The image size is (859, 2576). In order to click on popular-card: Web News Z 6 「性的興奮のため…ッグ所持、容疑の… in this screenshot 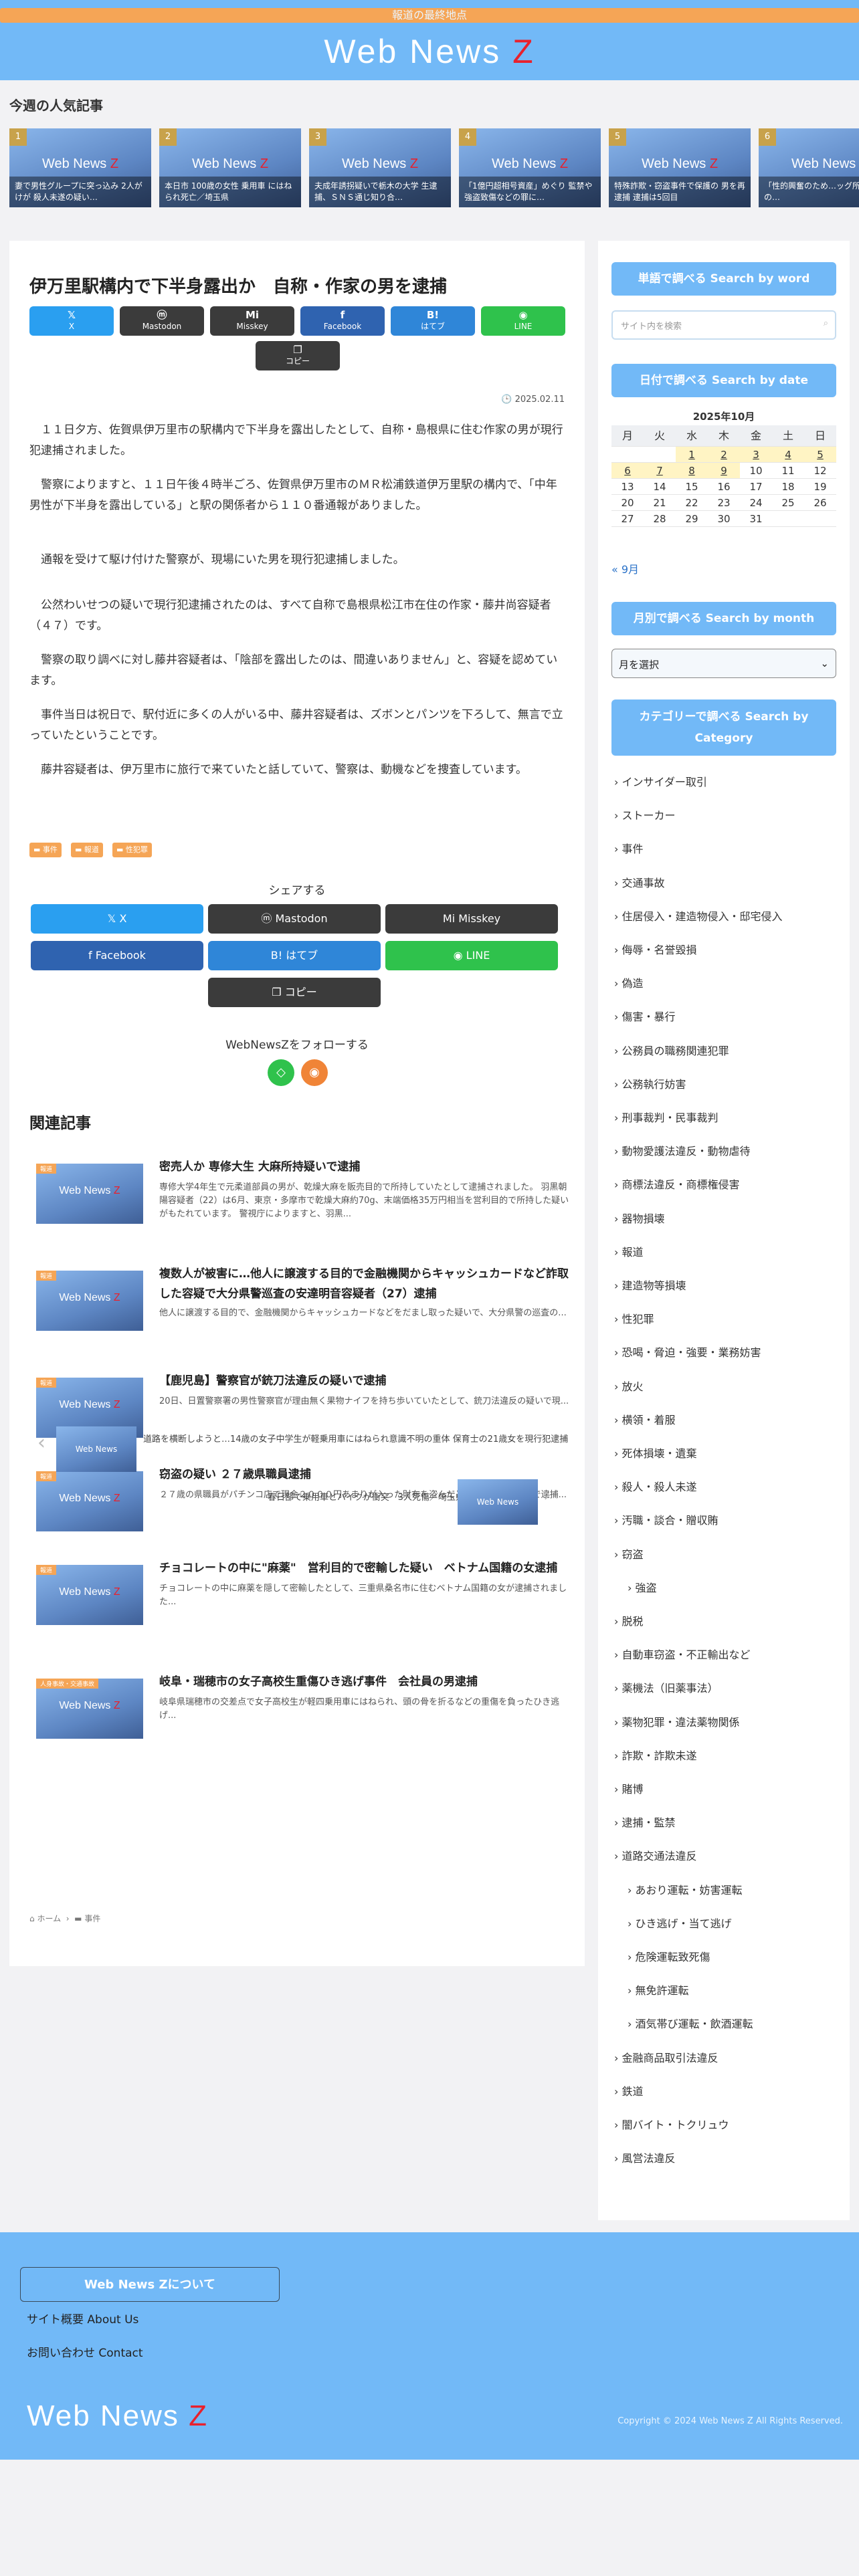, I will do `click(809, 167)`.